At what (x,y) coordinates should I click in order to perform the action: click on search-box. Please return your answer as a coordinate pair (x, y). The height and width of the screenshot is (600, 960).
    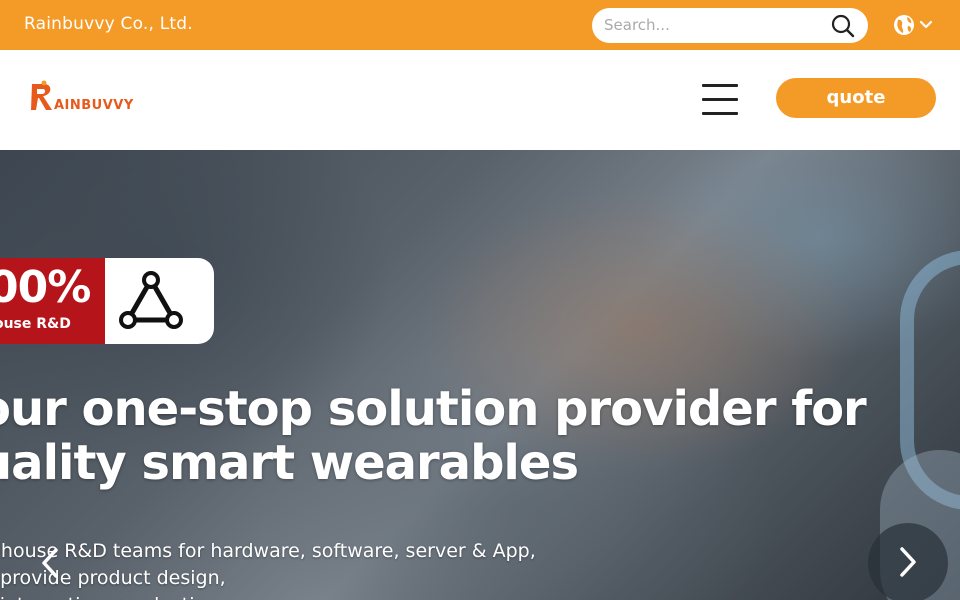
    Looking at the image, I should click on (730, 25).